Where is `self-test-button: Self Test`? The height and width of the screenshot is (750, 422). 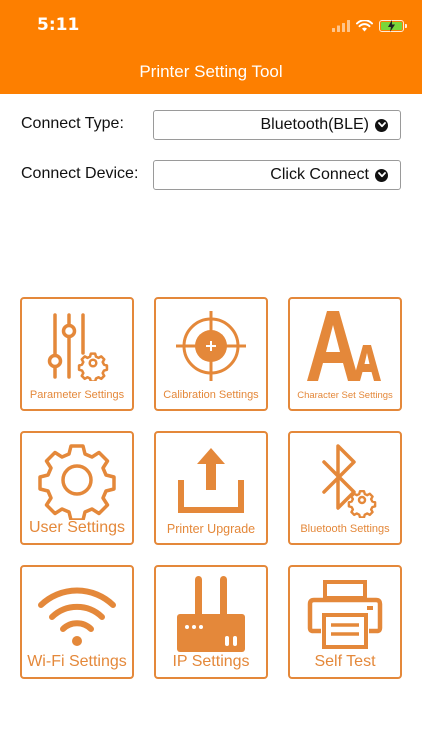 self-test-button: Self Test is located at coordinates (345, 622).